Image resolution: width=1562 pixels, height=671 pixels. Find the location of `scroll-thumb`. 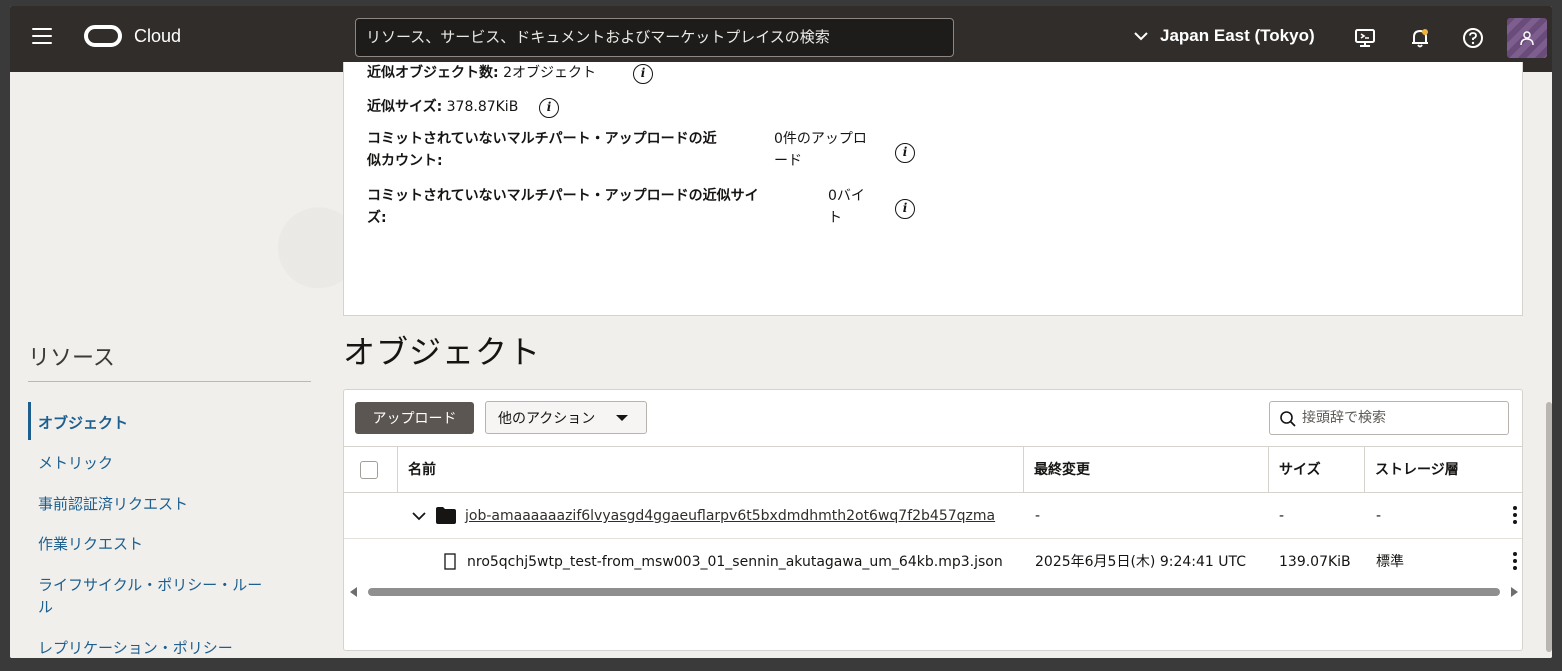

scroll-thumb is located at coordinates (934, 592).